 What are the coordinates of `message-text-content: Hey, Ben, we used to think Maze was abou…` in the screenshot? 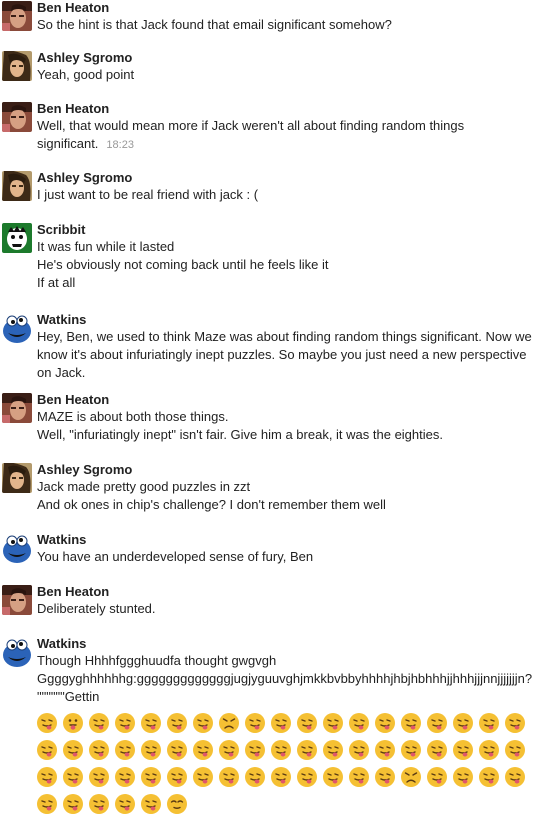 It's located at (284, 354).